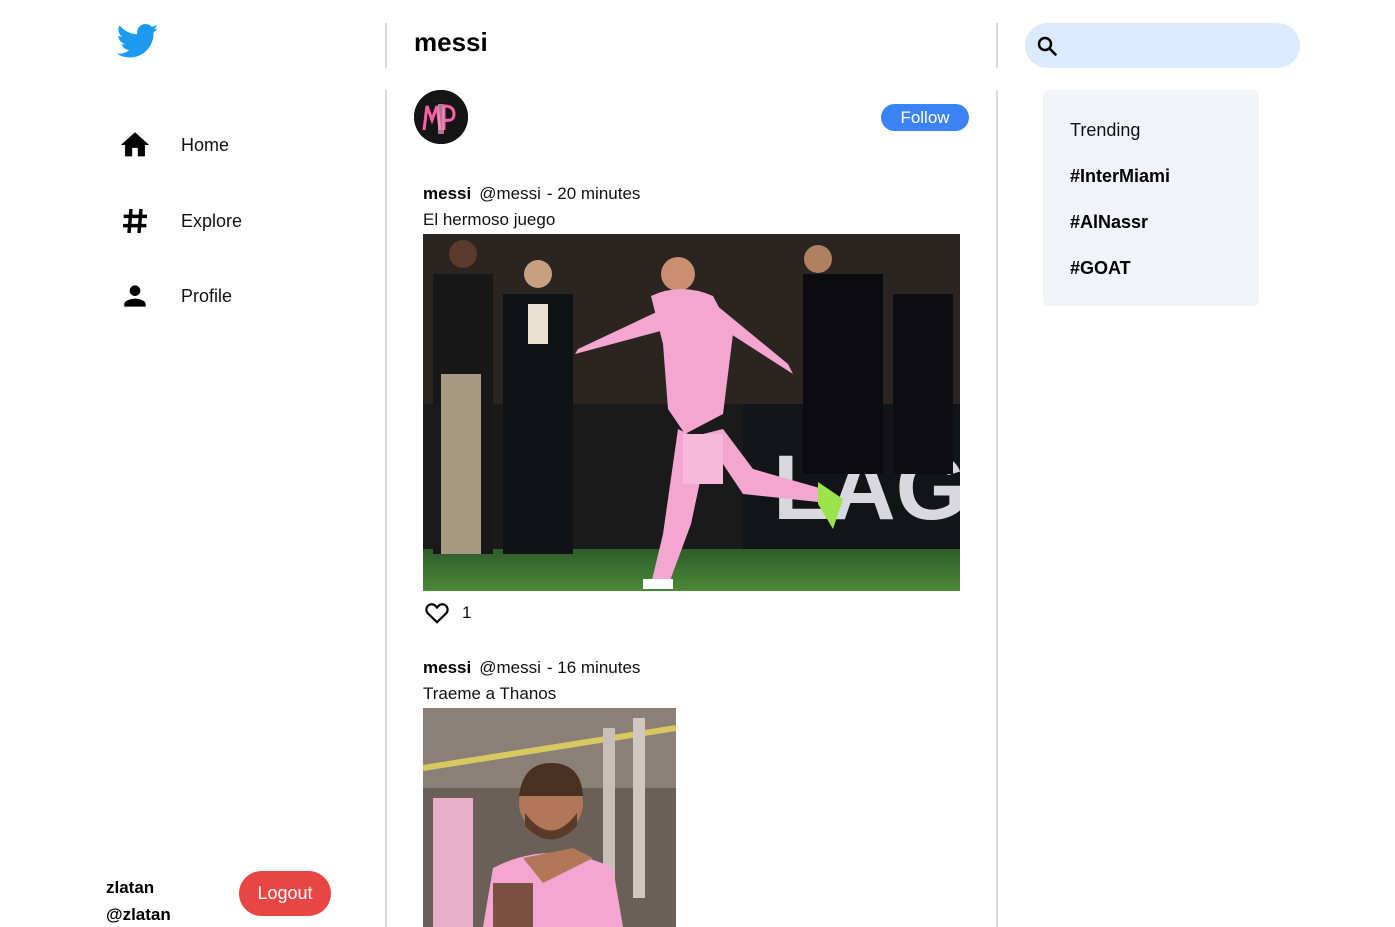 The height and width of the screenshot is (927, 1395). I want to click on sidebar-item-label: Home, so click(205, 144).